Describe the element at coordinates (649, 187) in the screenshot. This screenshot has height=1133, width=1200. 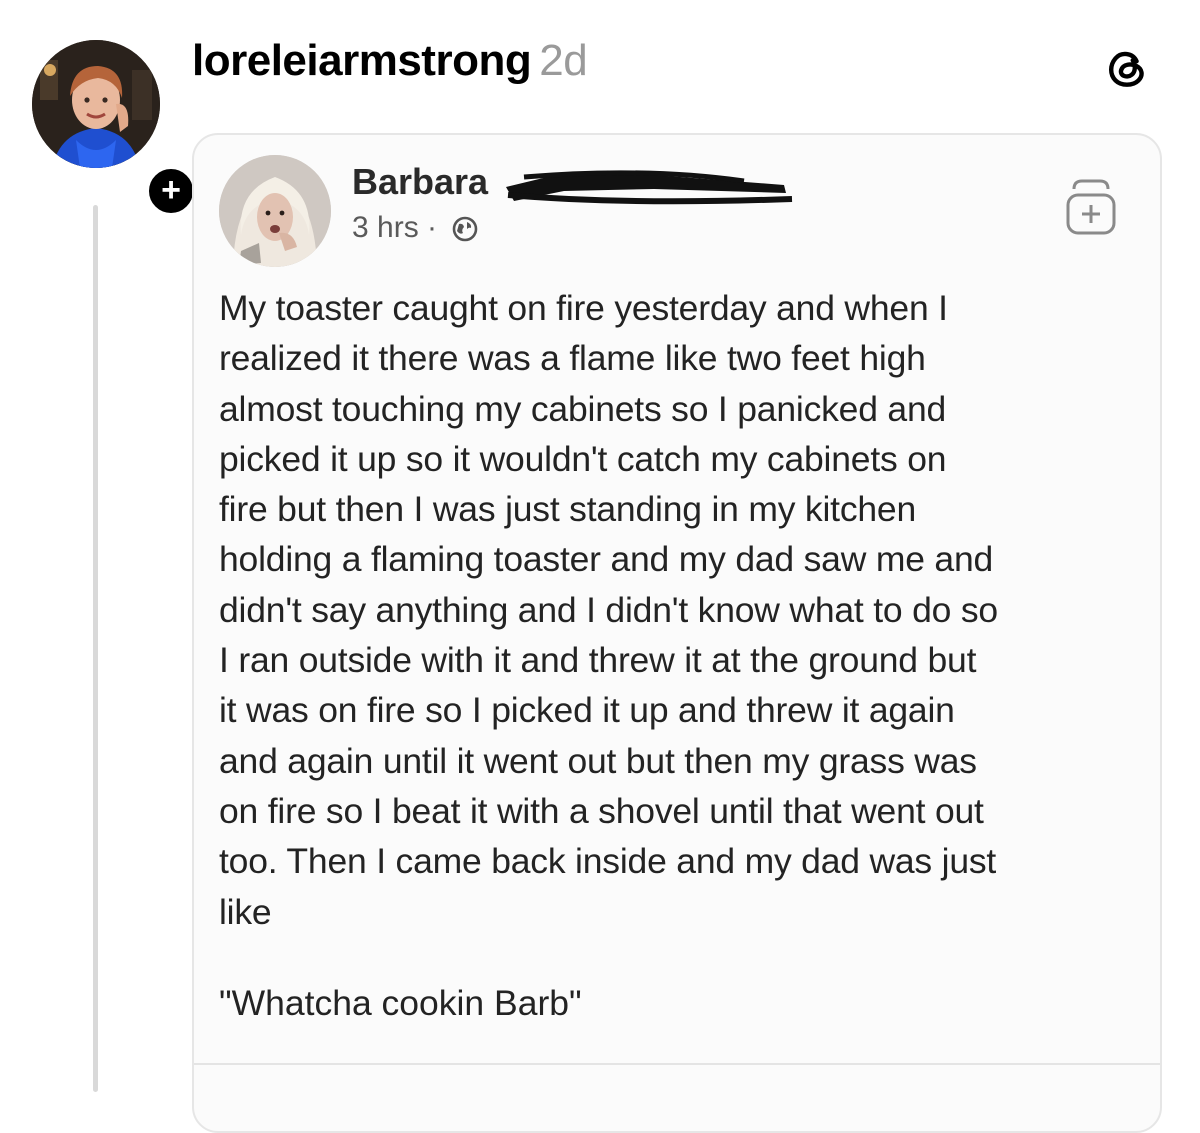
I see `redaction-scribble` at that location.